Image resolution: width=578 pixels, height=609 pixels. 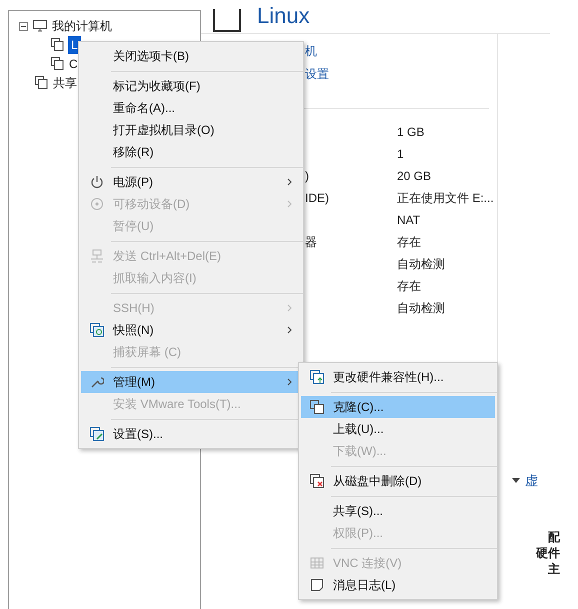 What do you see at coordinates (191, 382) in the screenshot?
I see `menu-item: 管理(M)` at bounding box center [191, 382].